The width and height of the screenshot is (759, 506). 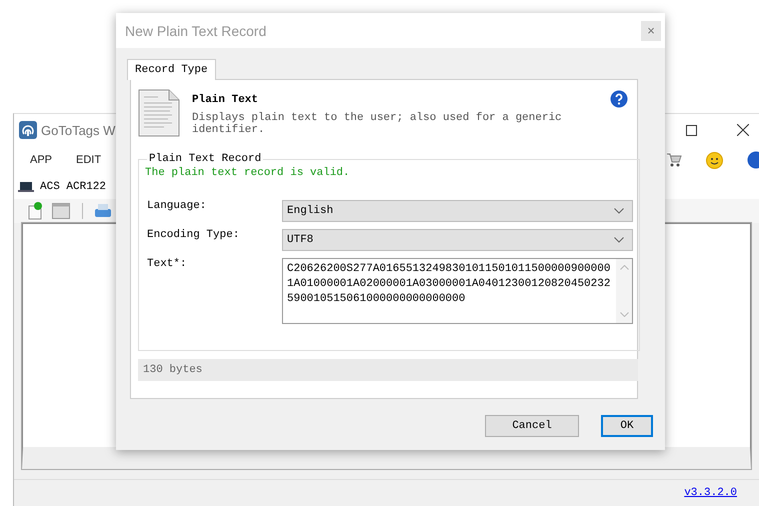 What do you see at coordinates (41, 160) in the screenshot?
I see `menu-item: APP` at bounding box center [41, 160].